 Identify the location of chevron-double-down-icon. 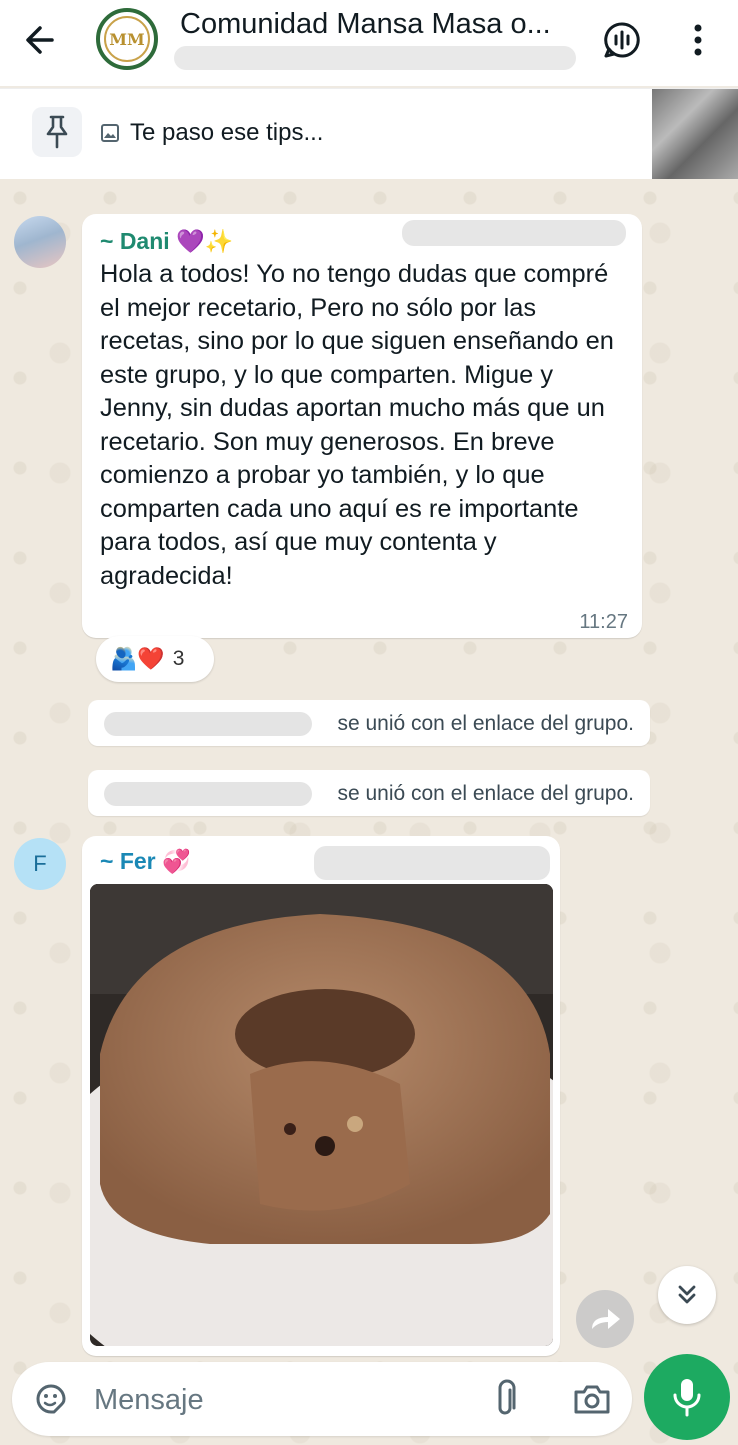
(687, 1294).